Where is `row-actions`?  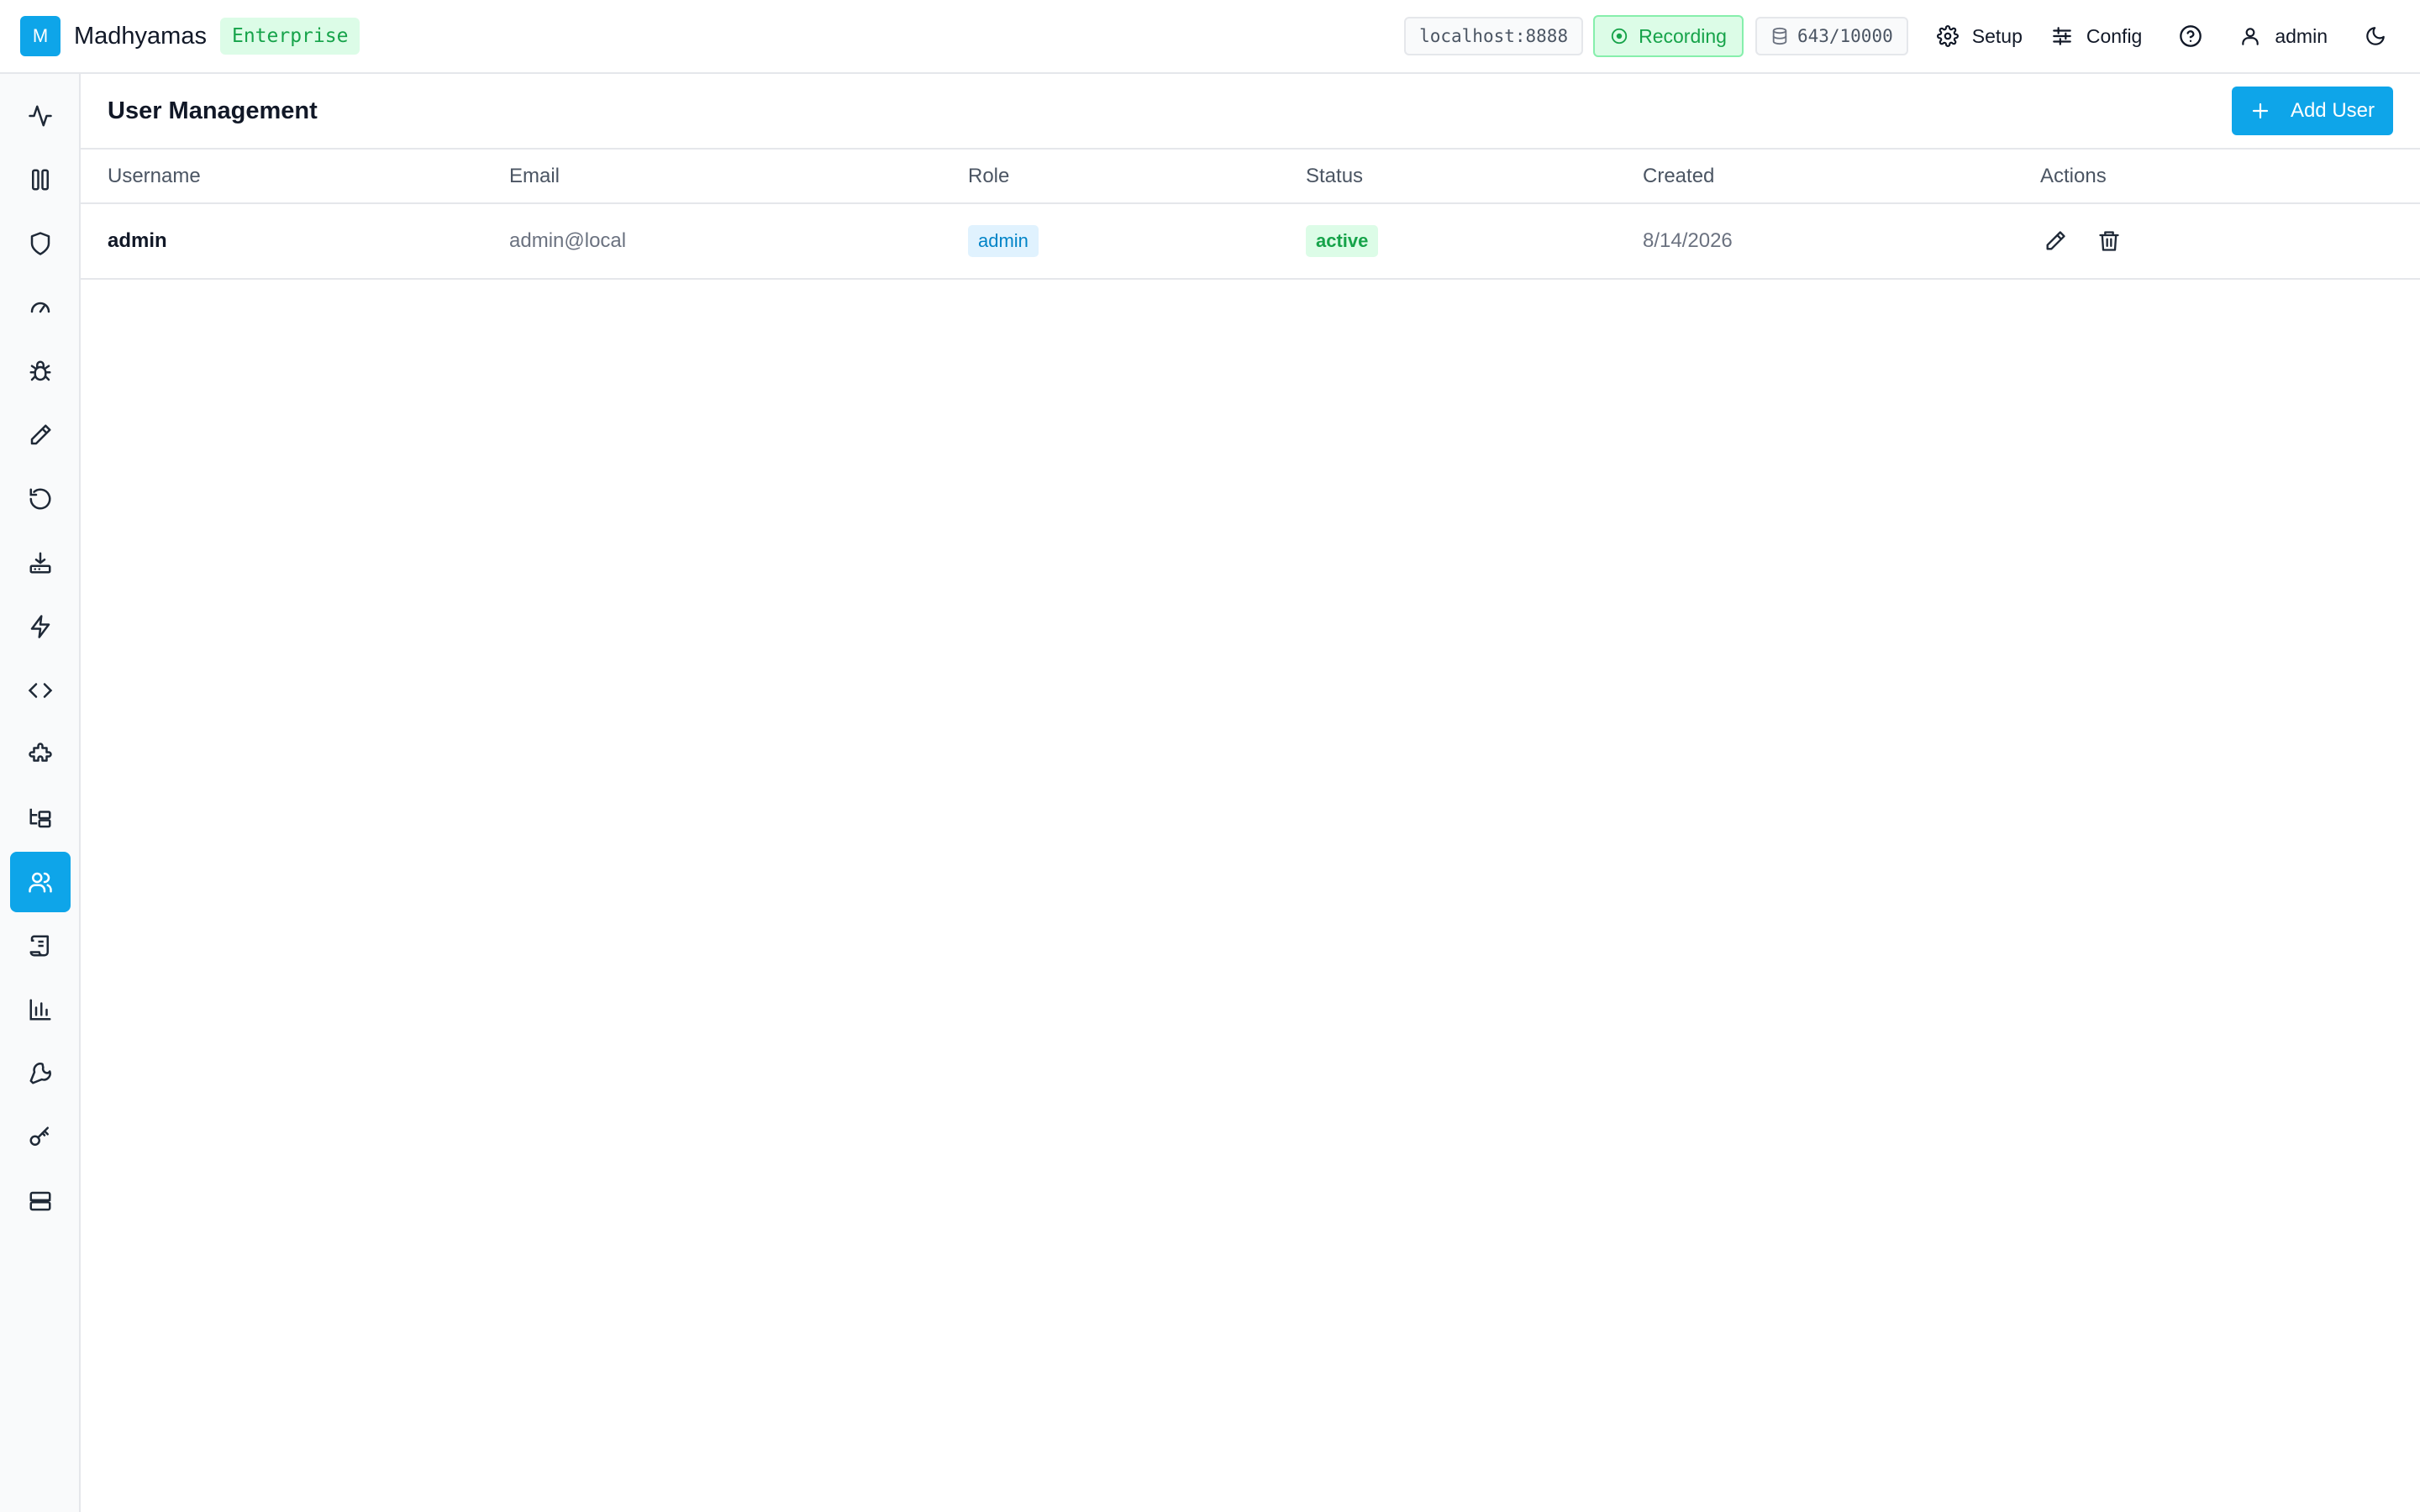
row-actions is located at coordinates (2230, 241).